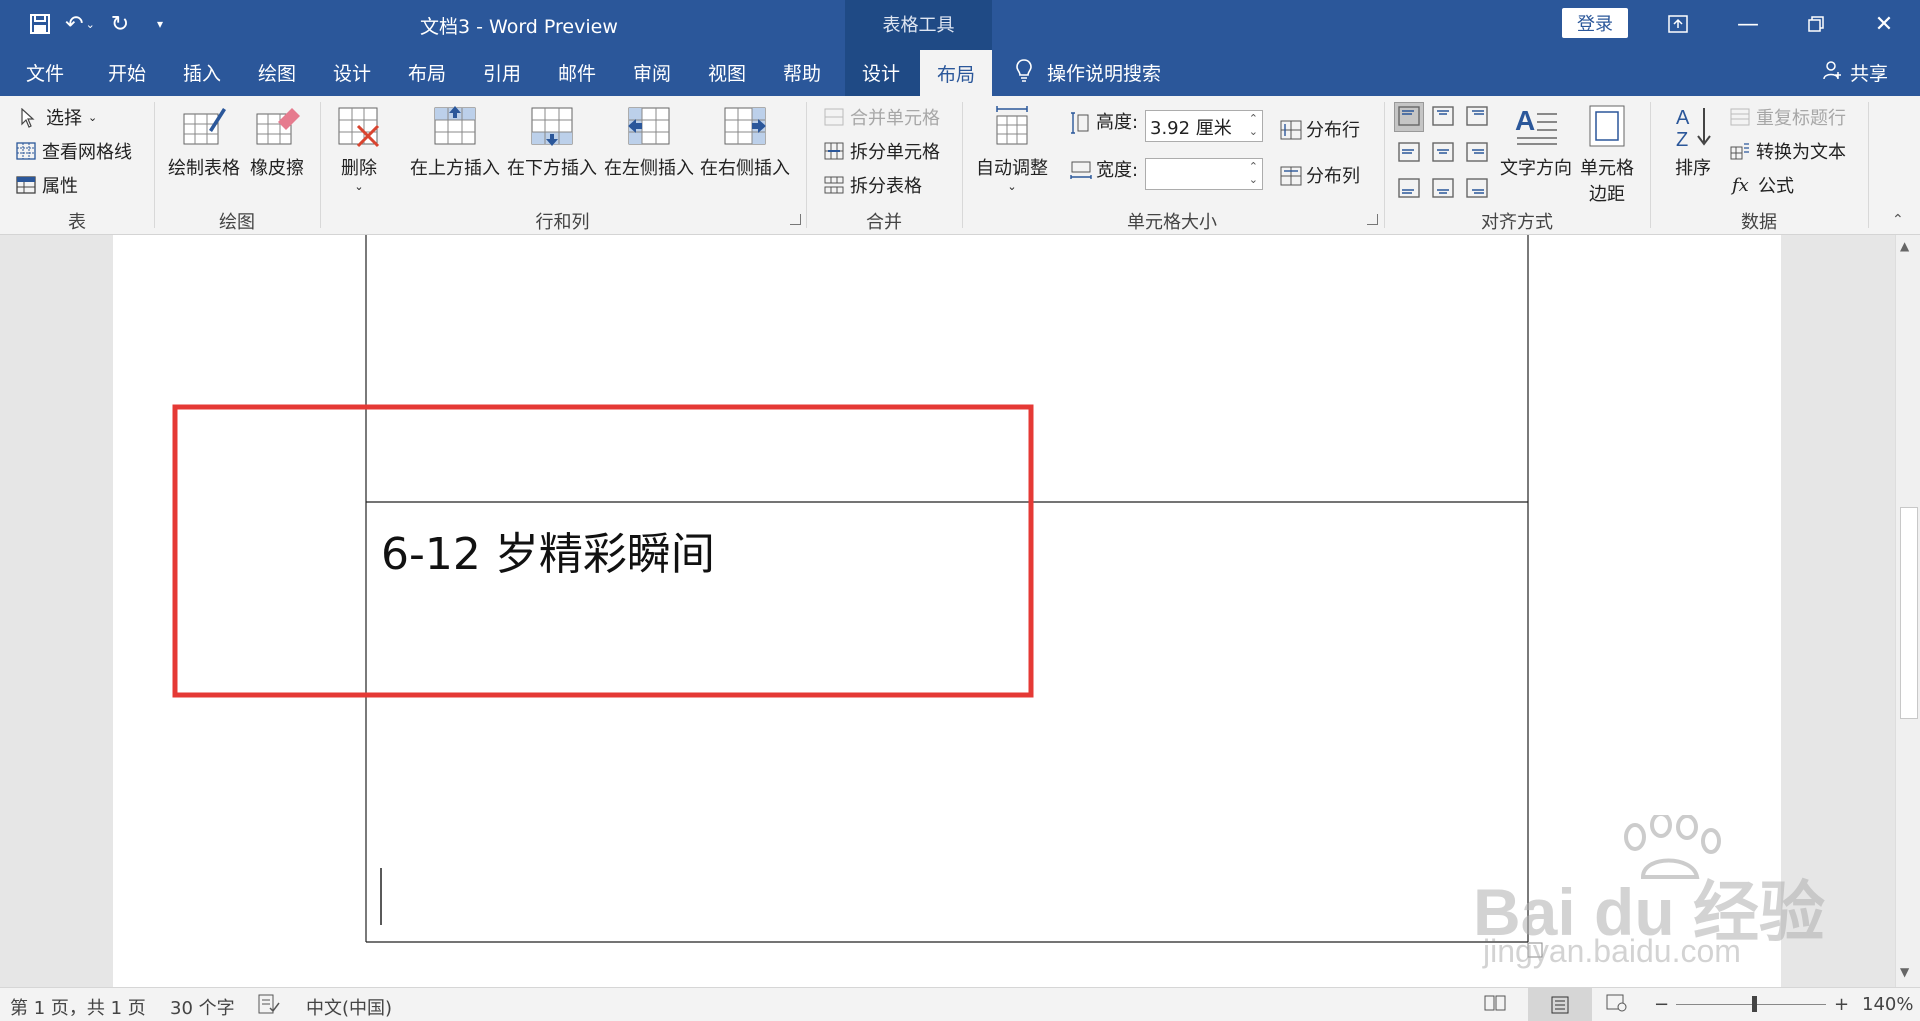 The image size is (1920, 1021). I want to click on split-table-label: 拆分表格, so click(886, 186).